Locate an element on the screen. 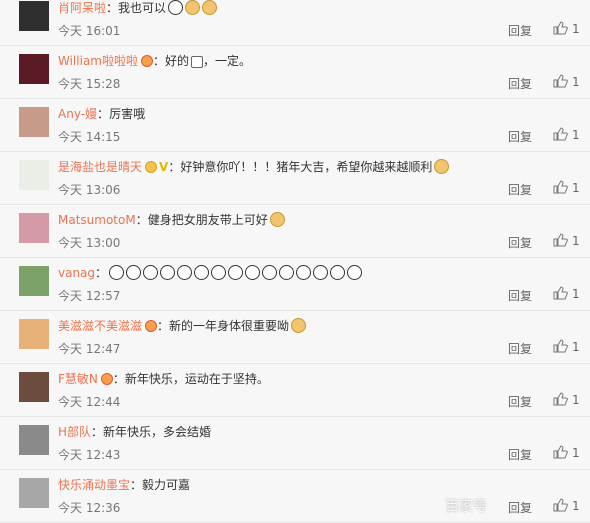 The width and height of the screenshot is (590, 523). comment-row: 美滋滋不美滋滋 ：新的一年身体很重要呦 今天 12:47 回复 1 is located at coordinates (295, 337).